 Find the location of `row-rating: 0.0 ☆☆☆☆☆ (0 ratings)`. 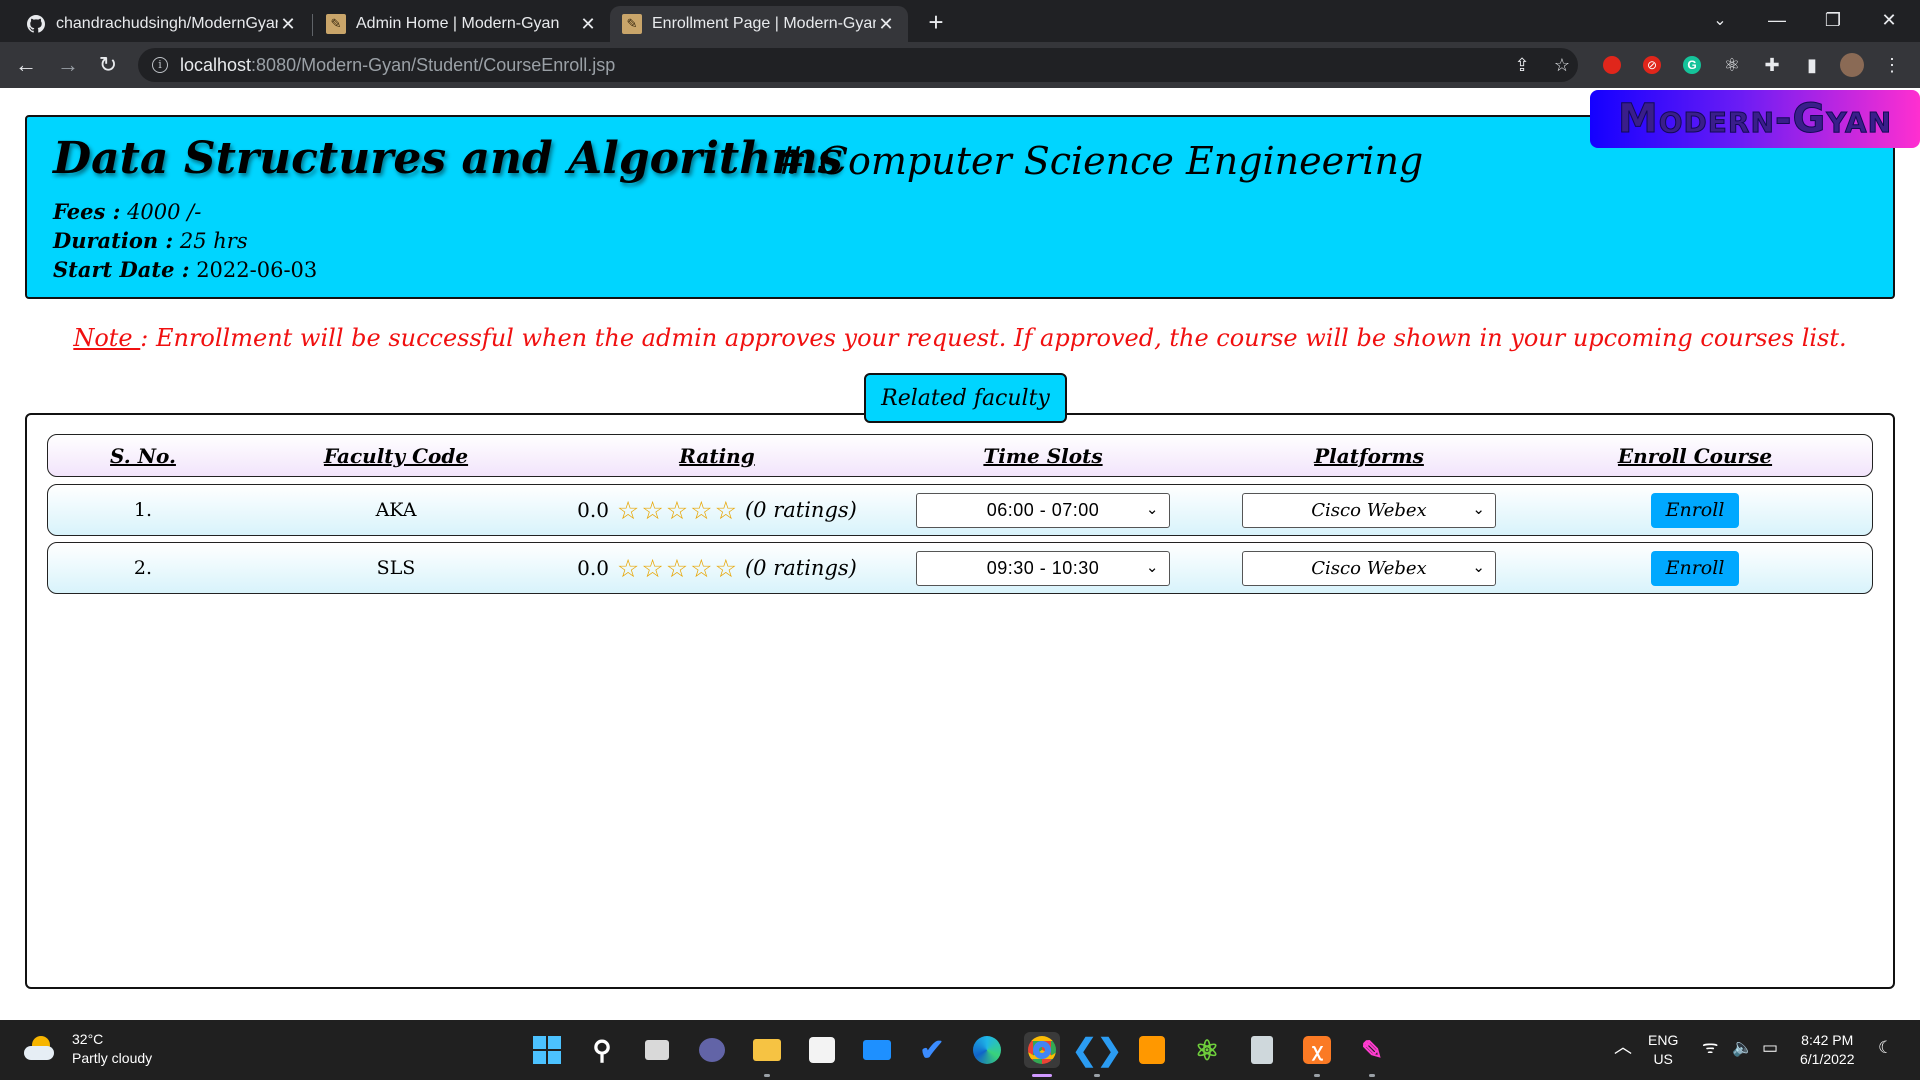

row-rating: 0.0 ☆☆☆☆☆ (0 ratings) is located at coordinates (717, 510).